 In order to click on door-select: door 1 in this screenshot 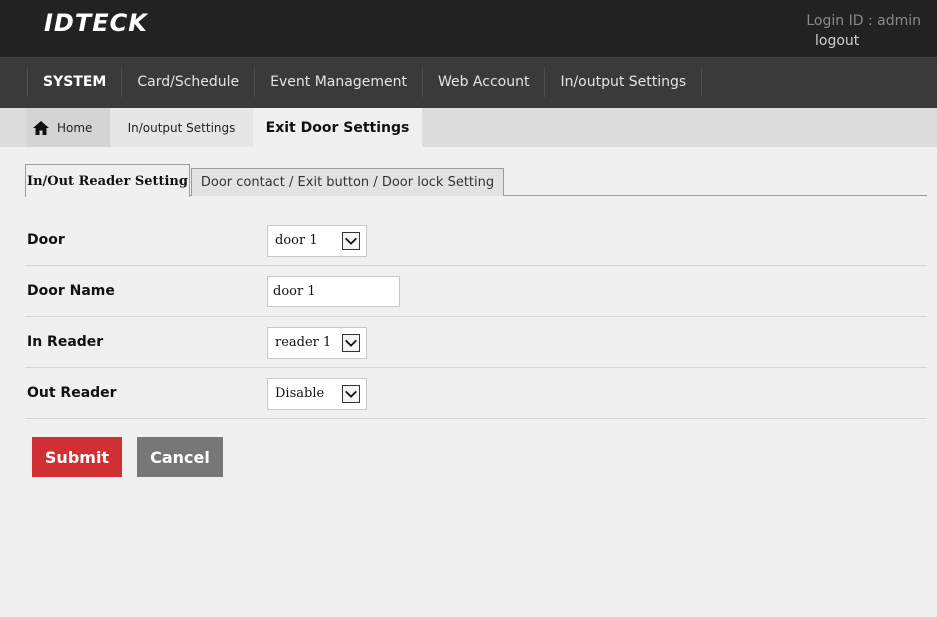, I will do `click(317, 241)`.